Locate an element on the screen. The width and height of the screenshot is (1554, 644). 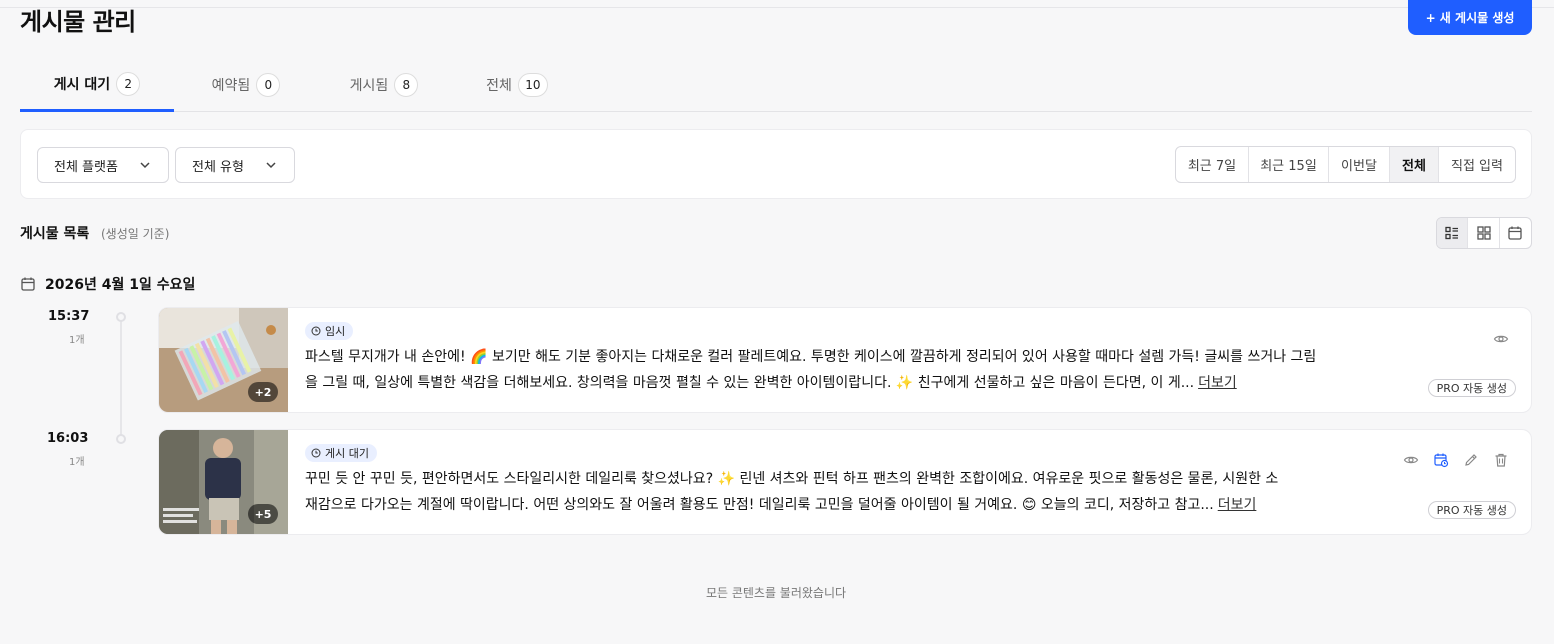
timeline-line is located at coordinates (121, 379).